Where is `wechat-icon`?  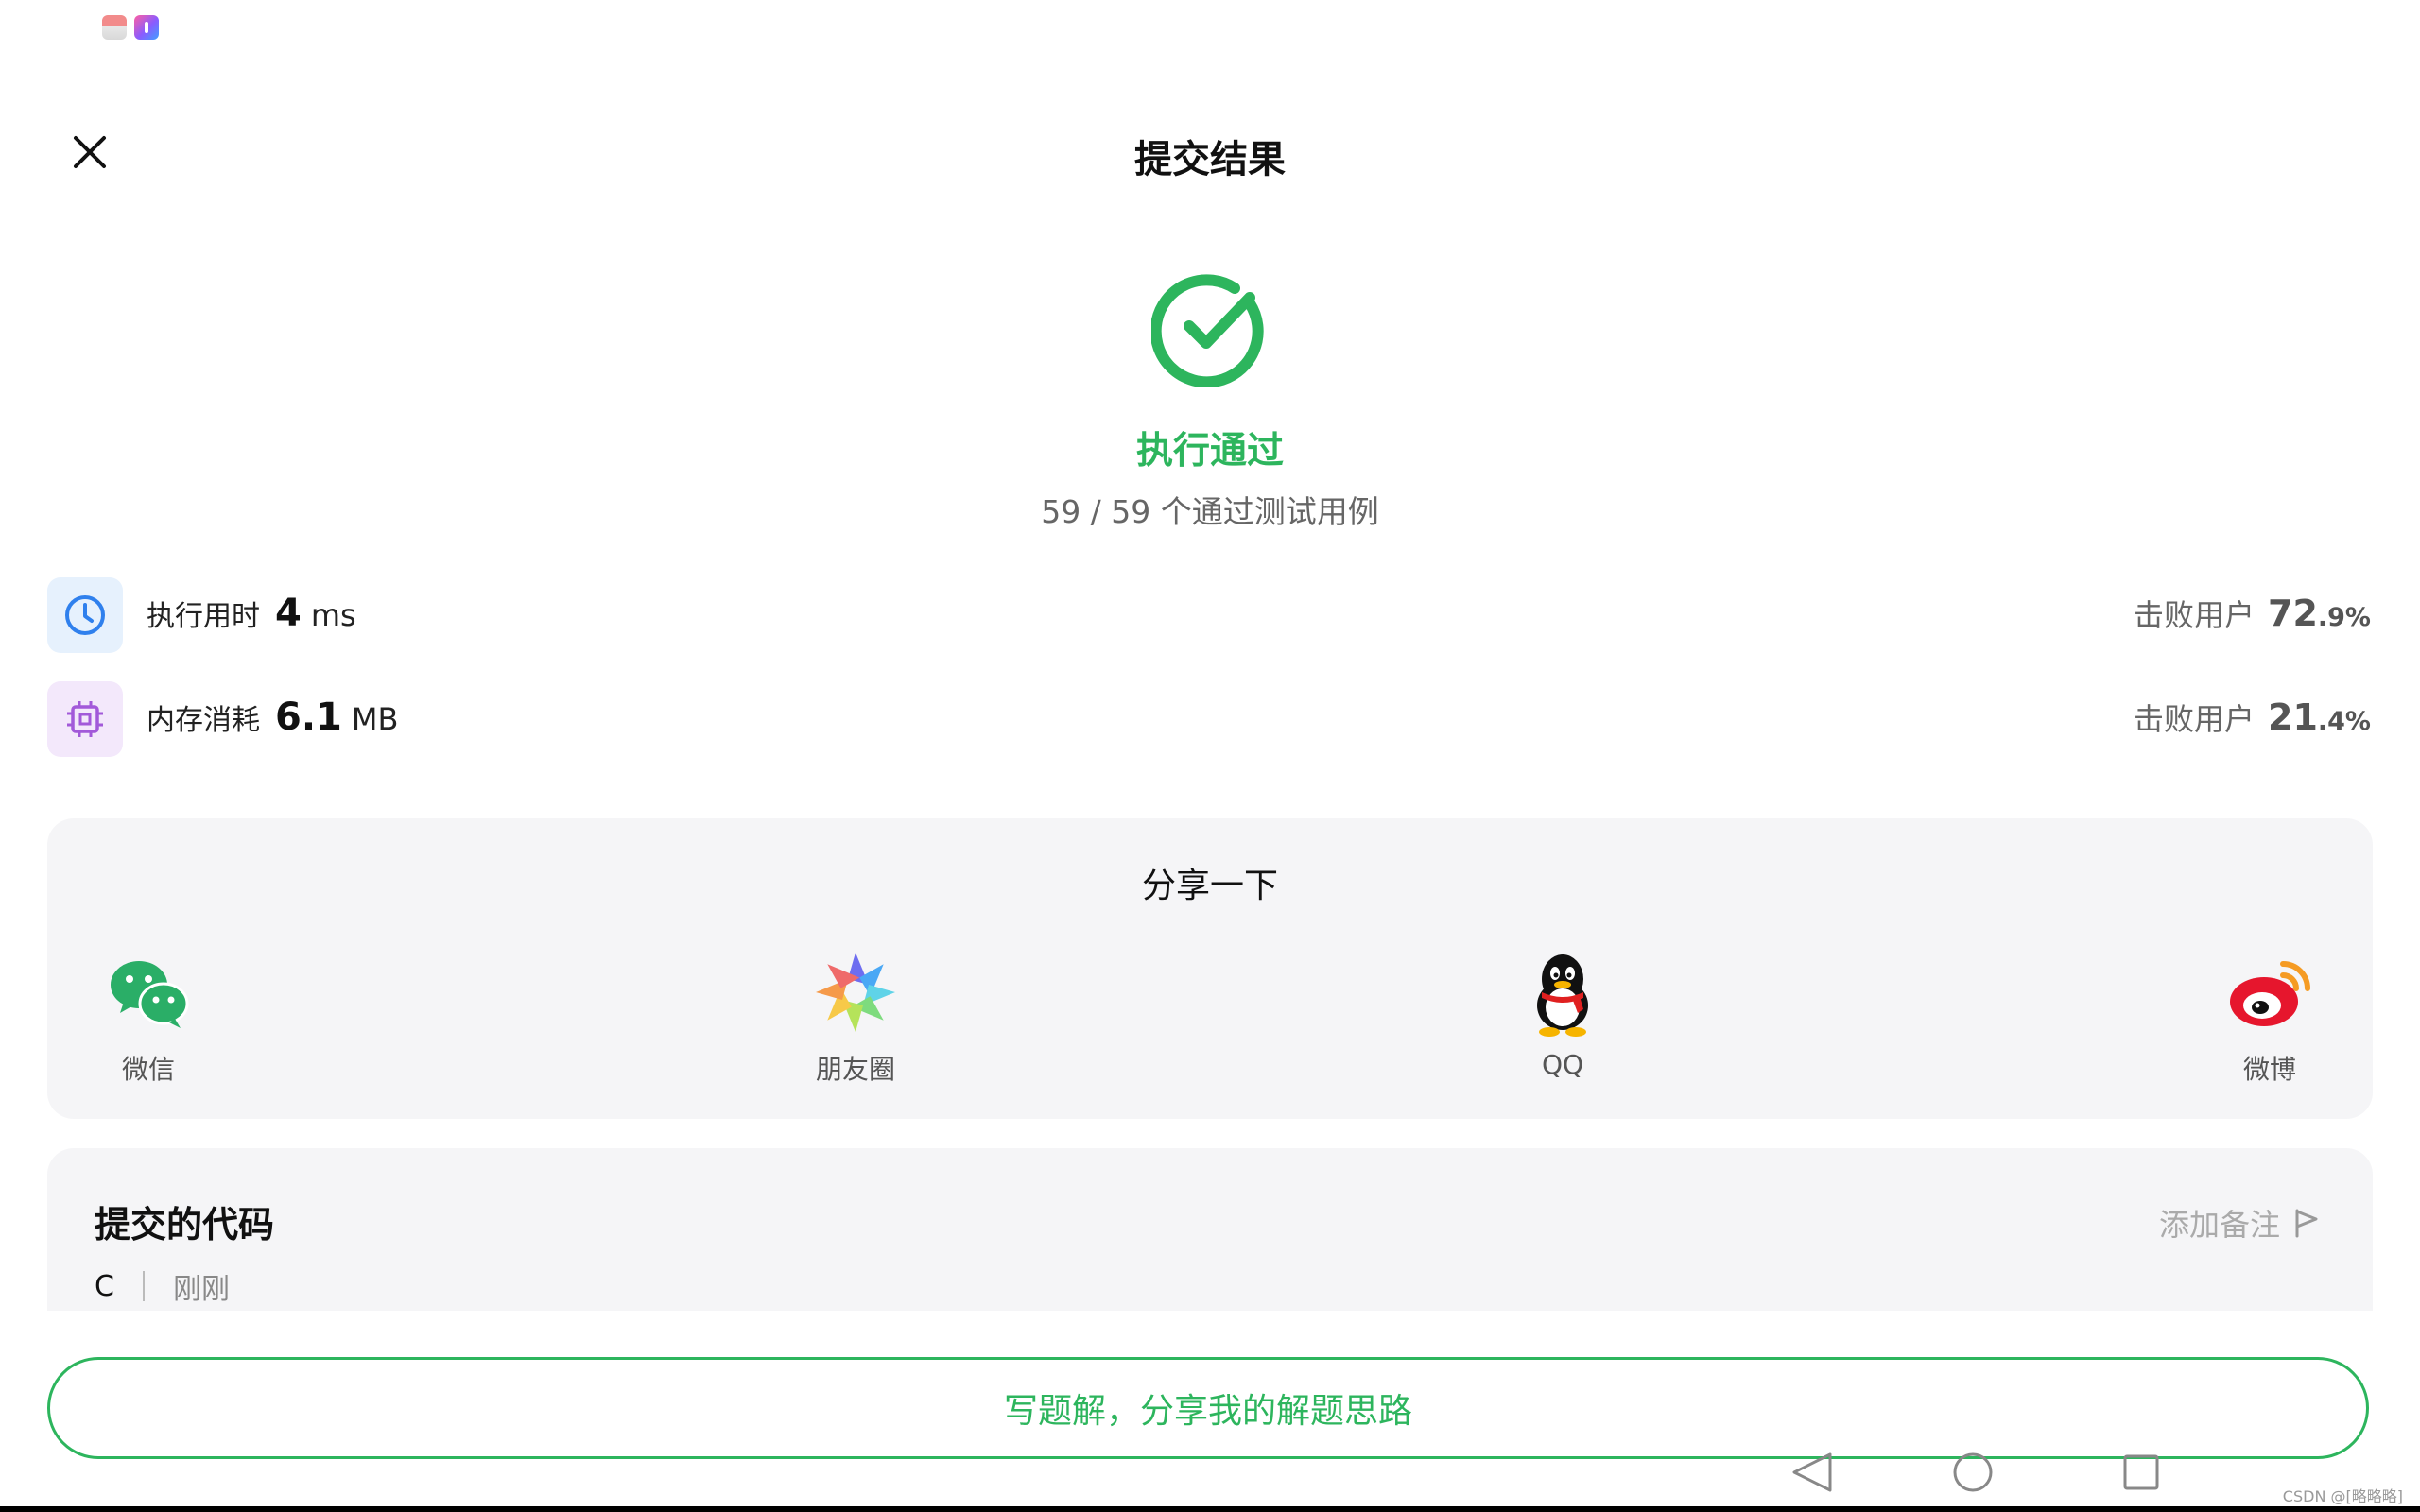 wechat-icon is located at coordinates (150, 994).